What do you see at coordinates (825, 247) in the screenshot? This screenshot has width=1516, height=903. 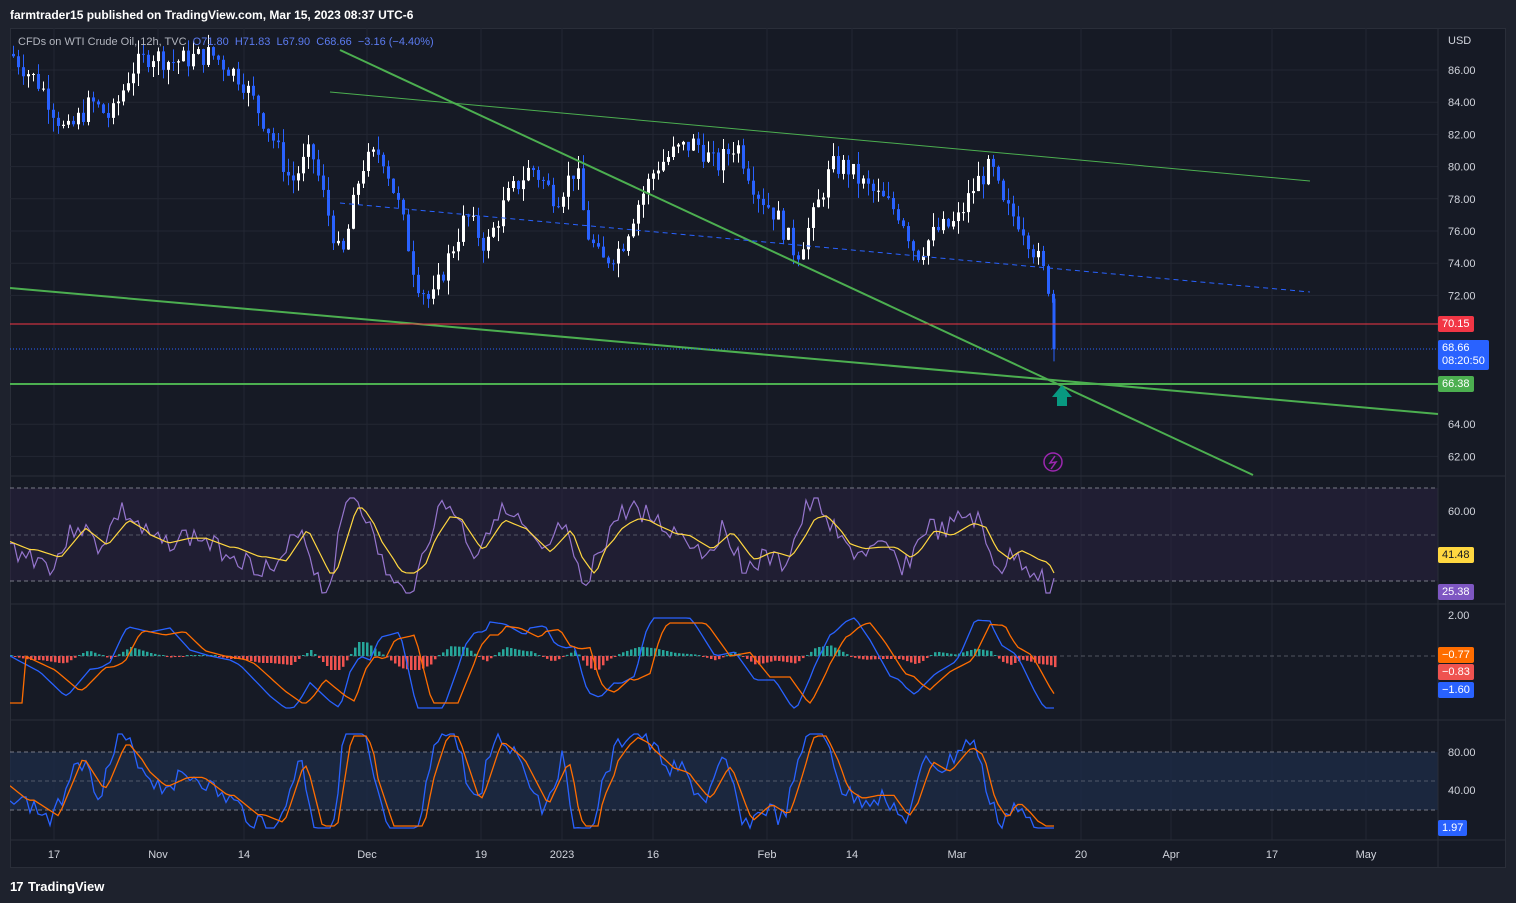 I see `channel-midline` at bounding box center [825, 247].